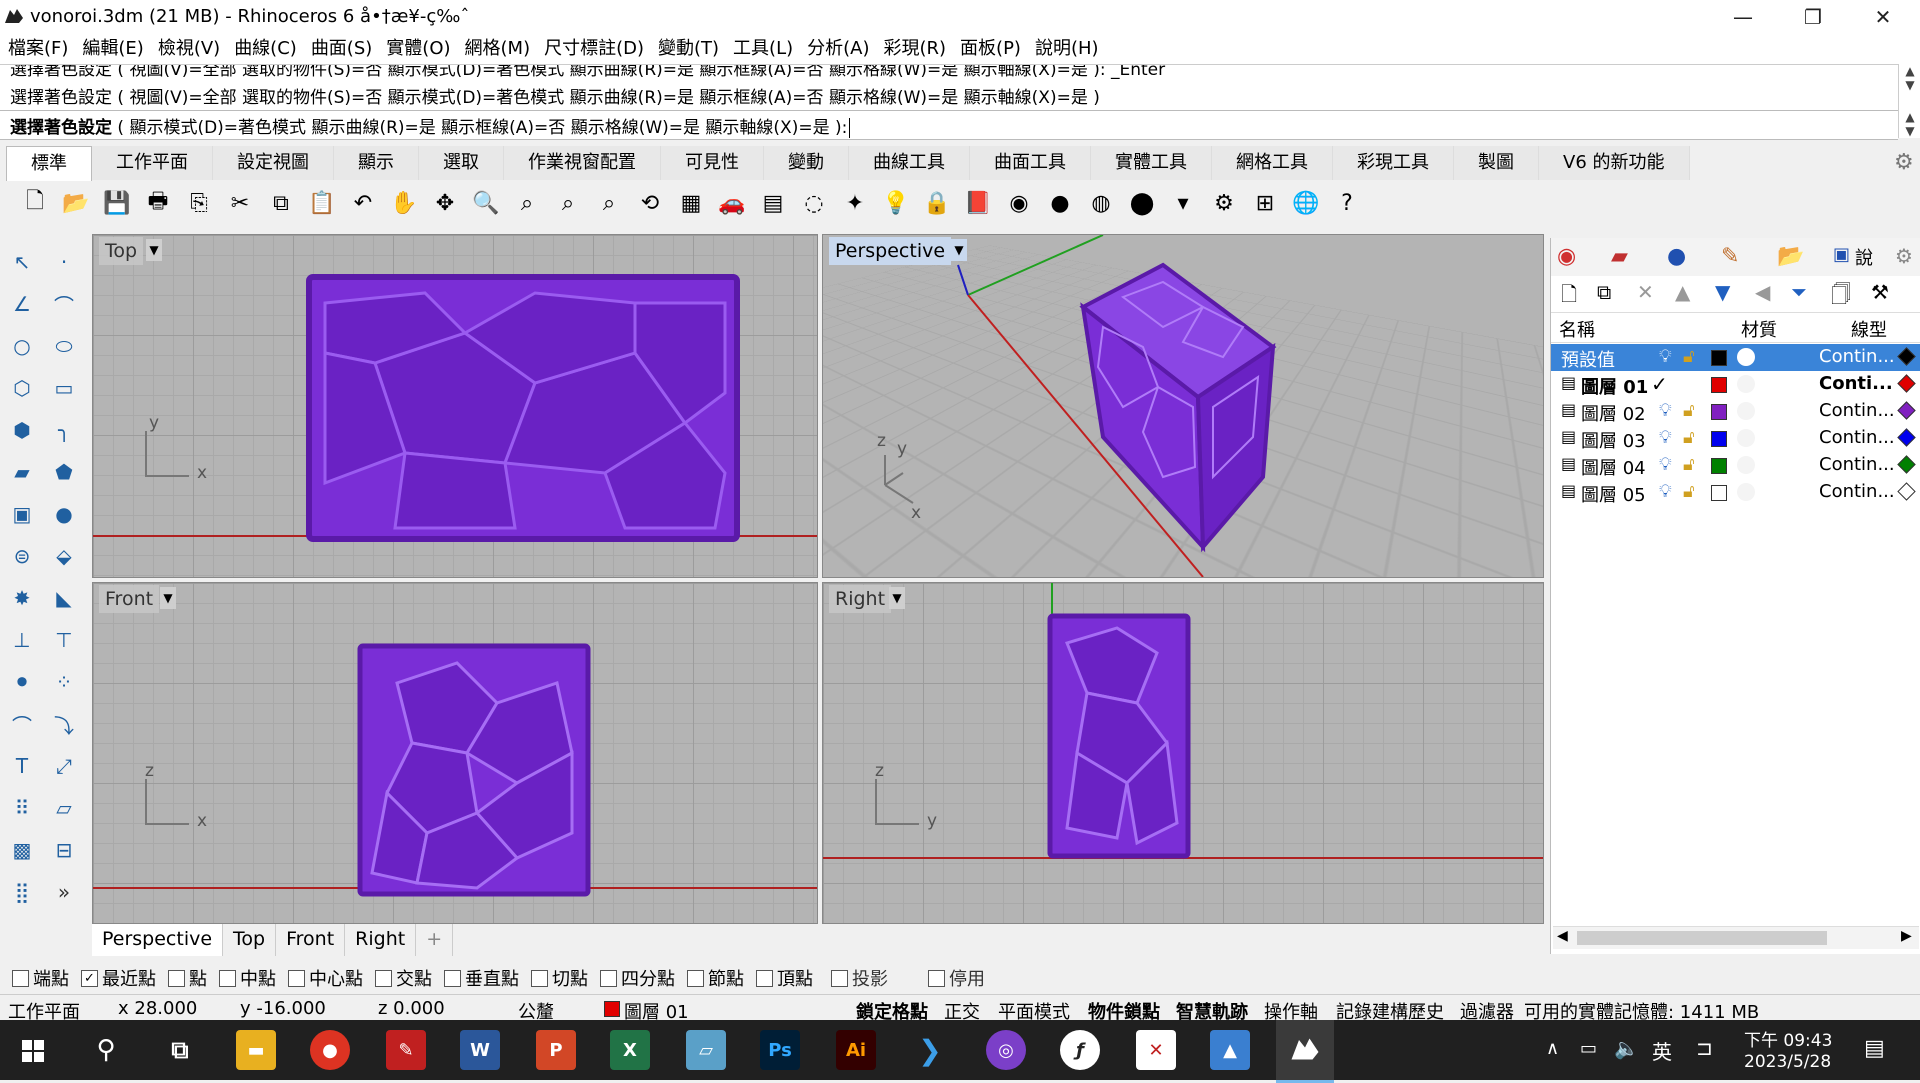 The height and width of the screenshot is (1083, 1920). What do you see at coordinates (64, 682) in the screenshot?
I see `points-on-icon: ⁘` at bounding box center [64, 682].